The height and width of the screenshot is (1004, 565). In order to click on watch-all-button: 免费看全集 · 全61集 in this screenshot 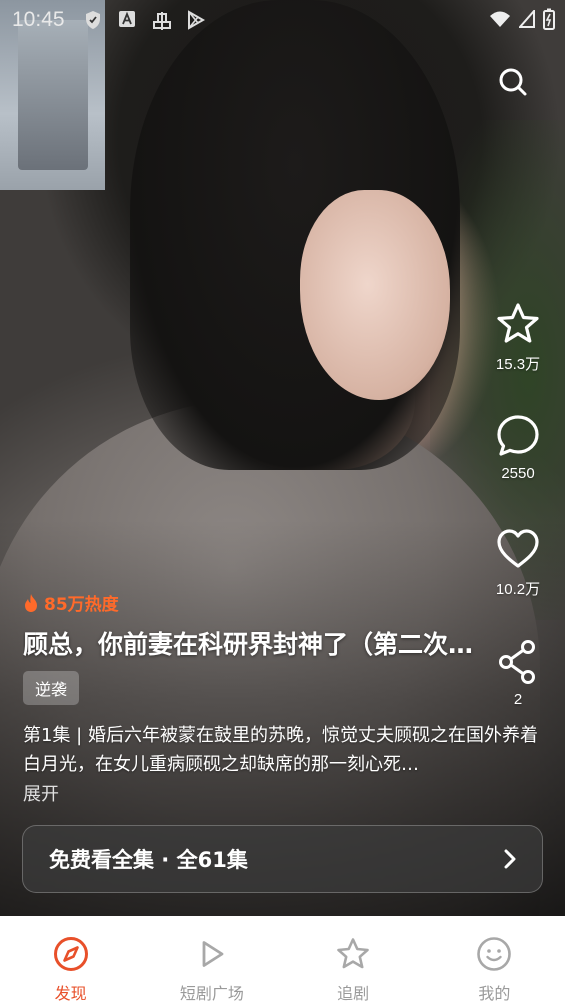, I will do `click(282, 859)`.